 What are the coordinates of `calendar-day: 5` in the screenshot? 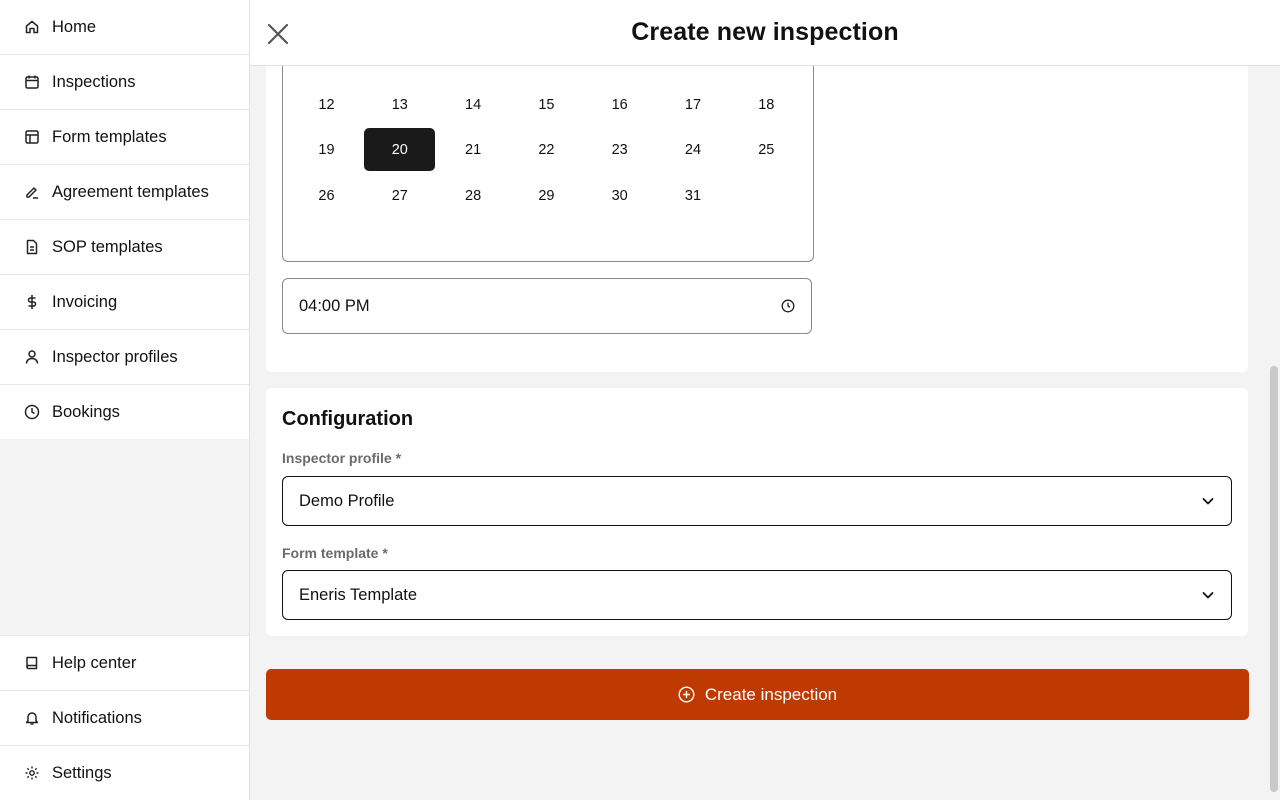 It's located at (326, 73).